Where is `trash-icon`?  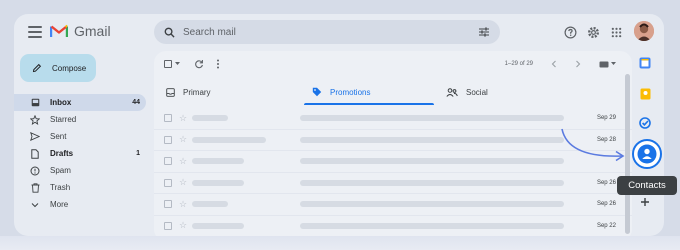
trash-icon is located at coordinates (35, 187).